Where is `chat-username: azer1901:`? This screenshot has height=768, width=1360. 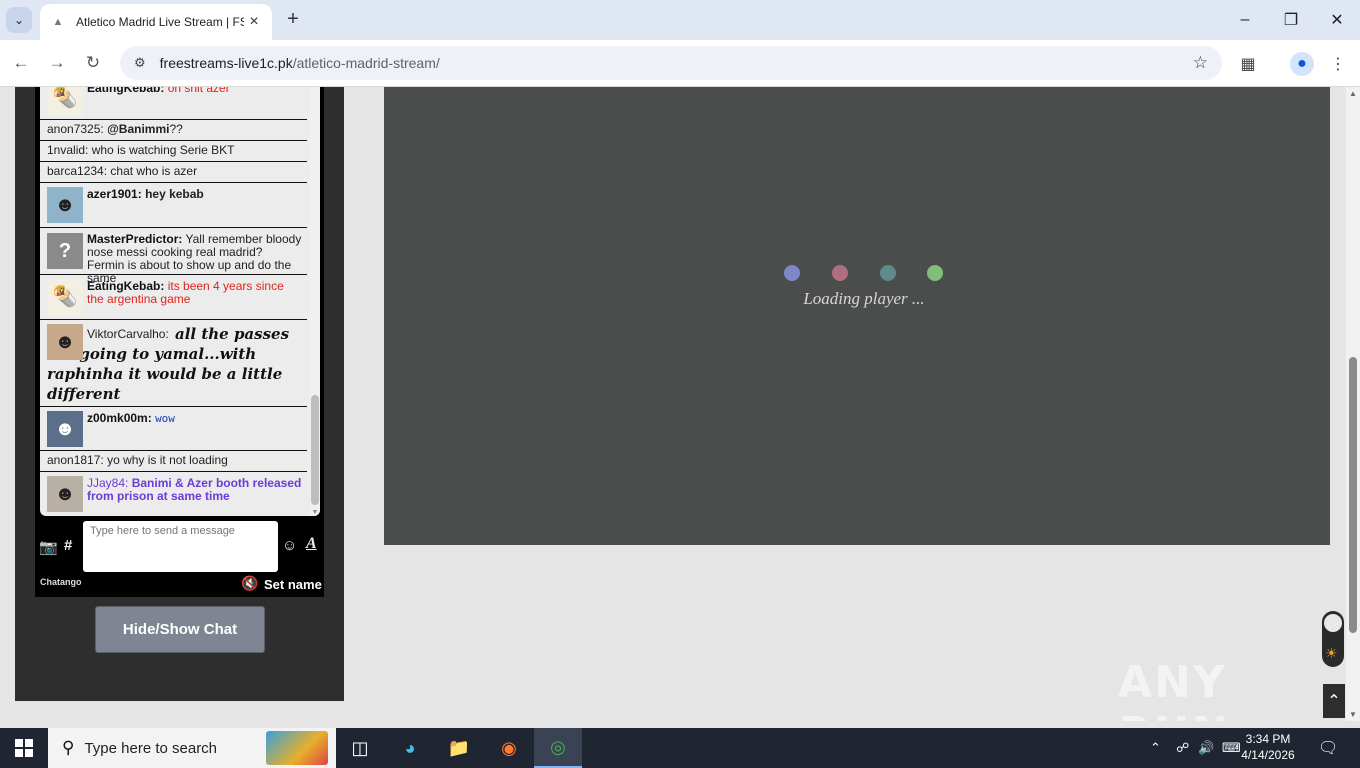 chat-username: azer1901: is located at coordinates (114, 194).